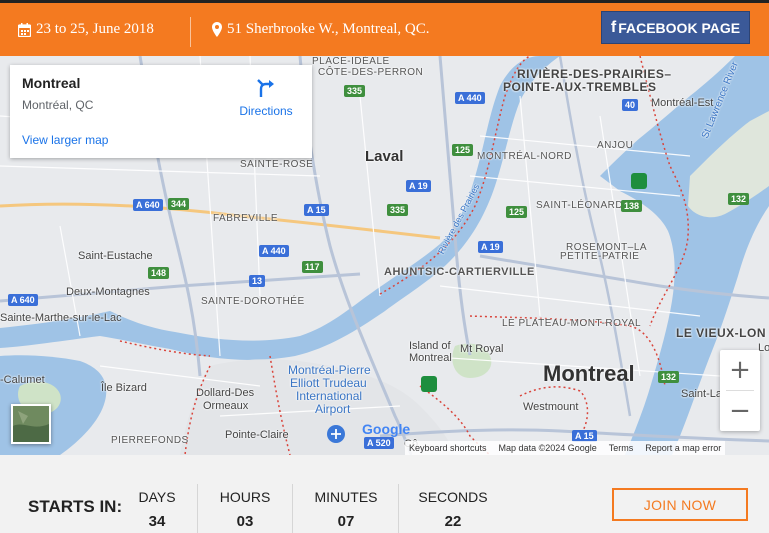 This screenshot has height=533, width=769. What do you see at coordinates (245, 497) in the screenshot?
I see `countdown-unit: HOURS` at bounding box center [245, 497].